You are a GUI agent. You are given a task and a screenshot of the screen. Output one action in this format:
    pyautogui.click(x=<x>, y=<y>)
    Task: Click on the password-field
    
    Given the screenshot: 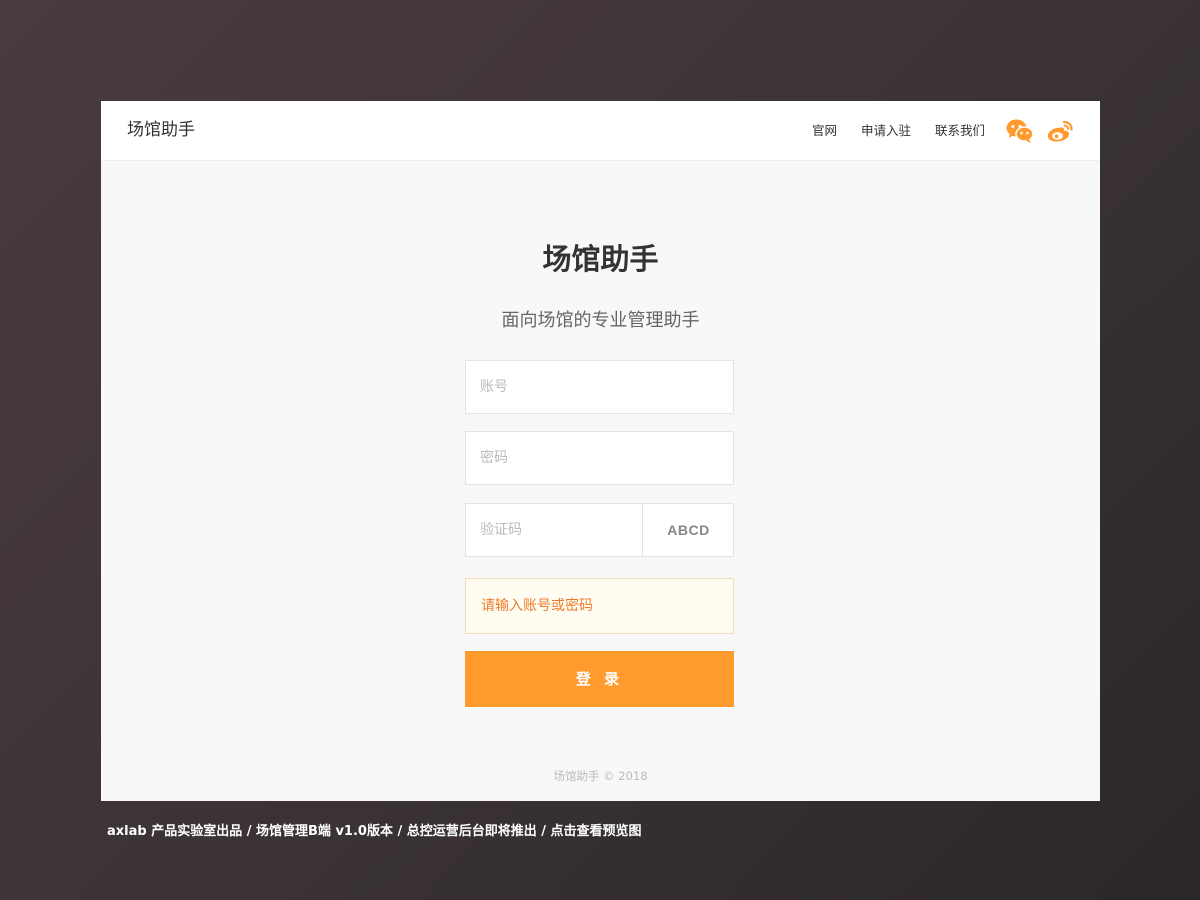 What is the action you would take?
    pyautogui.click(x=599, y=458)
    